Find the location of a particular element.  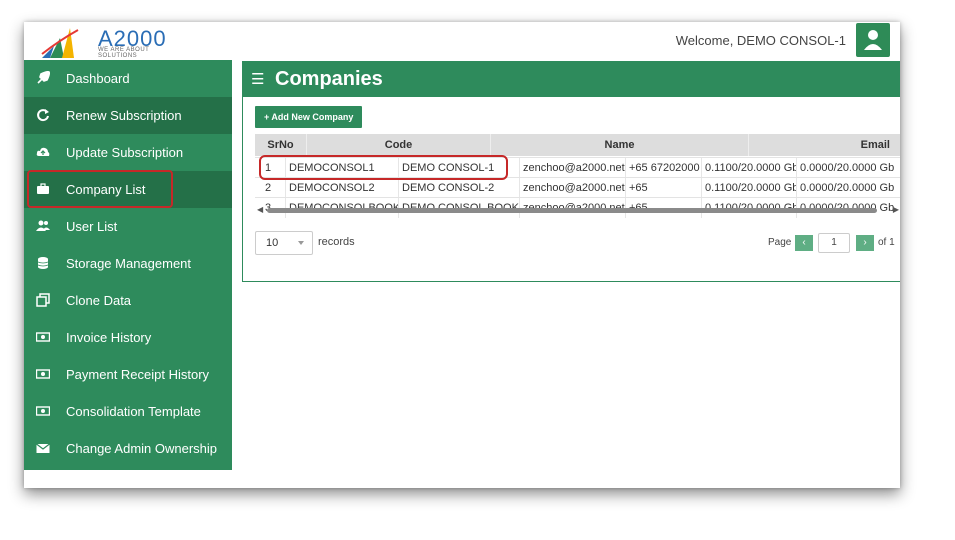

sidebar-item-update-subscription: Update Subscription is located at coordinates (128, 152).